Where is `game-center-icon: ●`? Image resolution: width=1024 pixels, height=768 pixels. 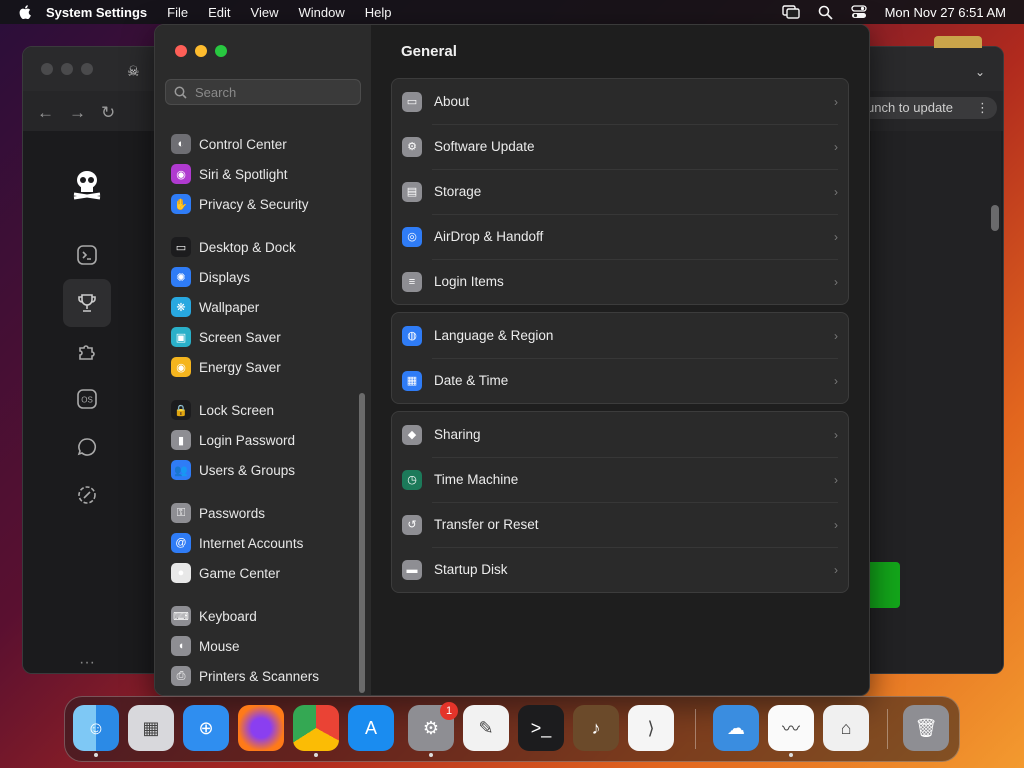
game-center-icon: ● is located at coordinates (181, 573).